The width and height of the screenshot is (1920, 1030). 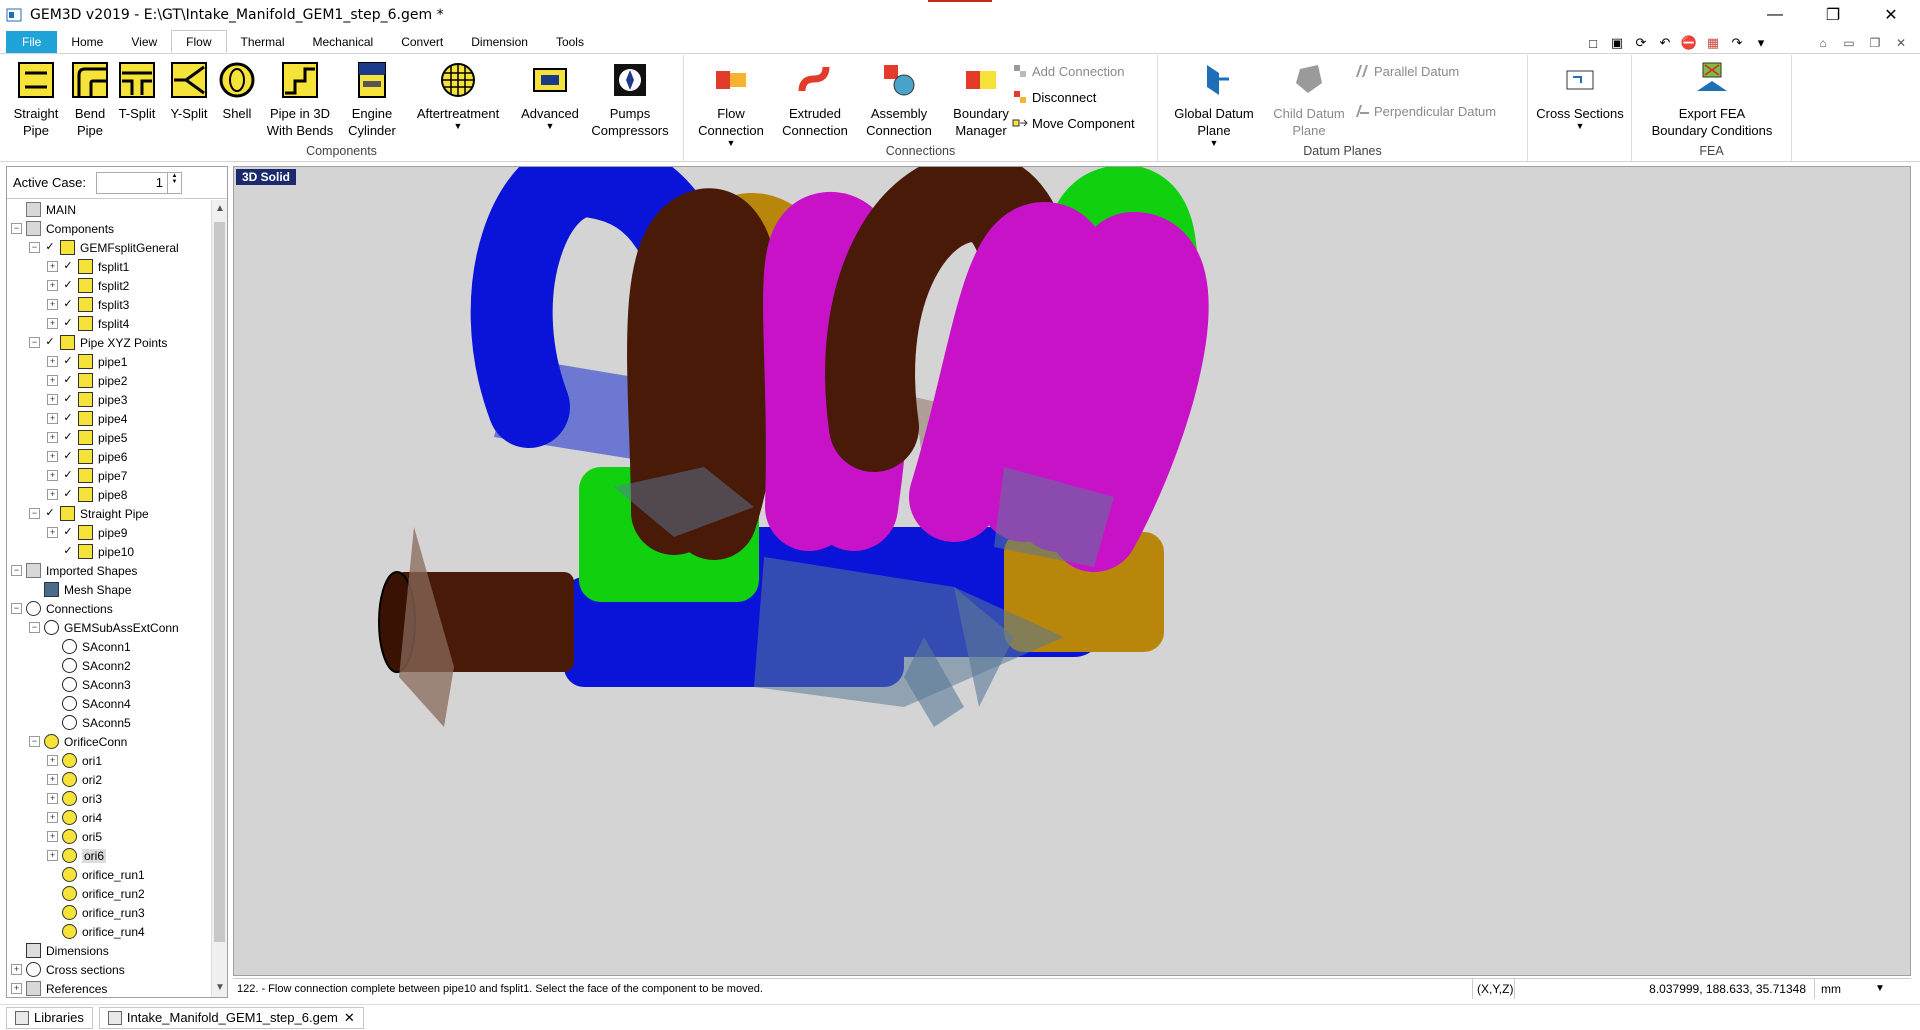 I want to click on tree-item: + References, so click(x=59, y=988).